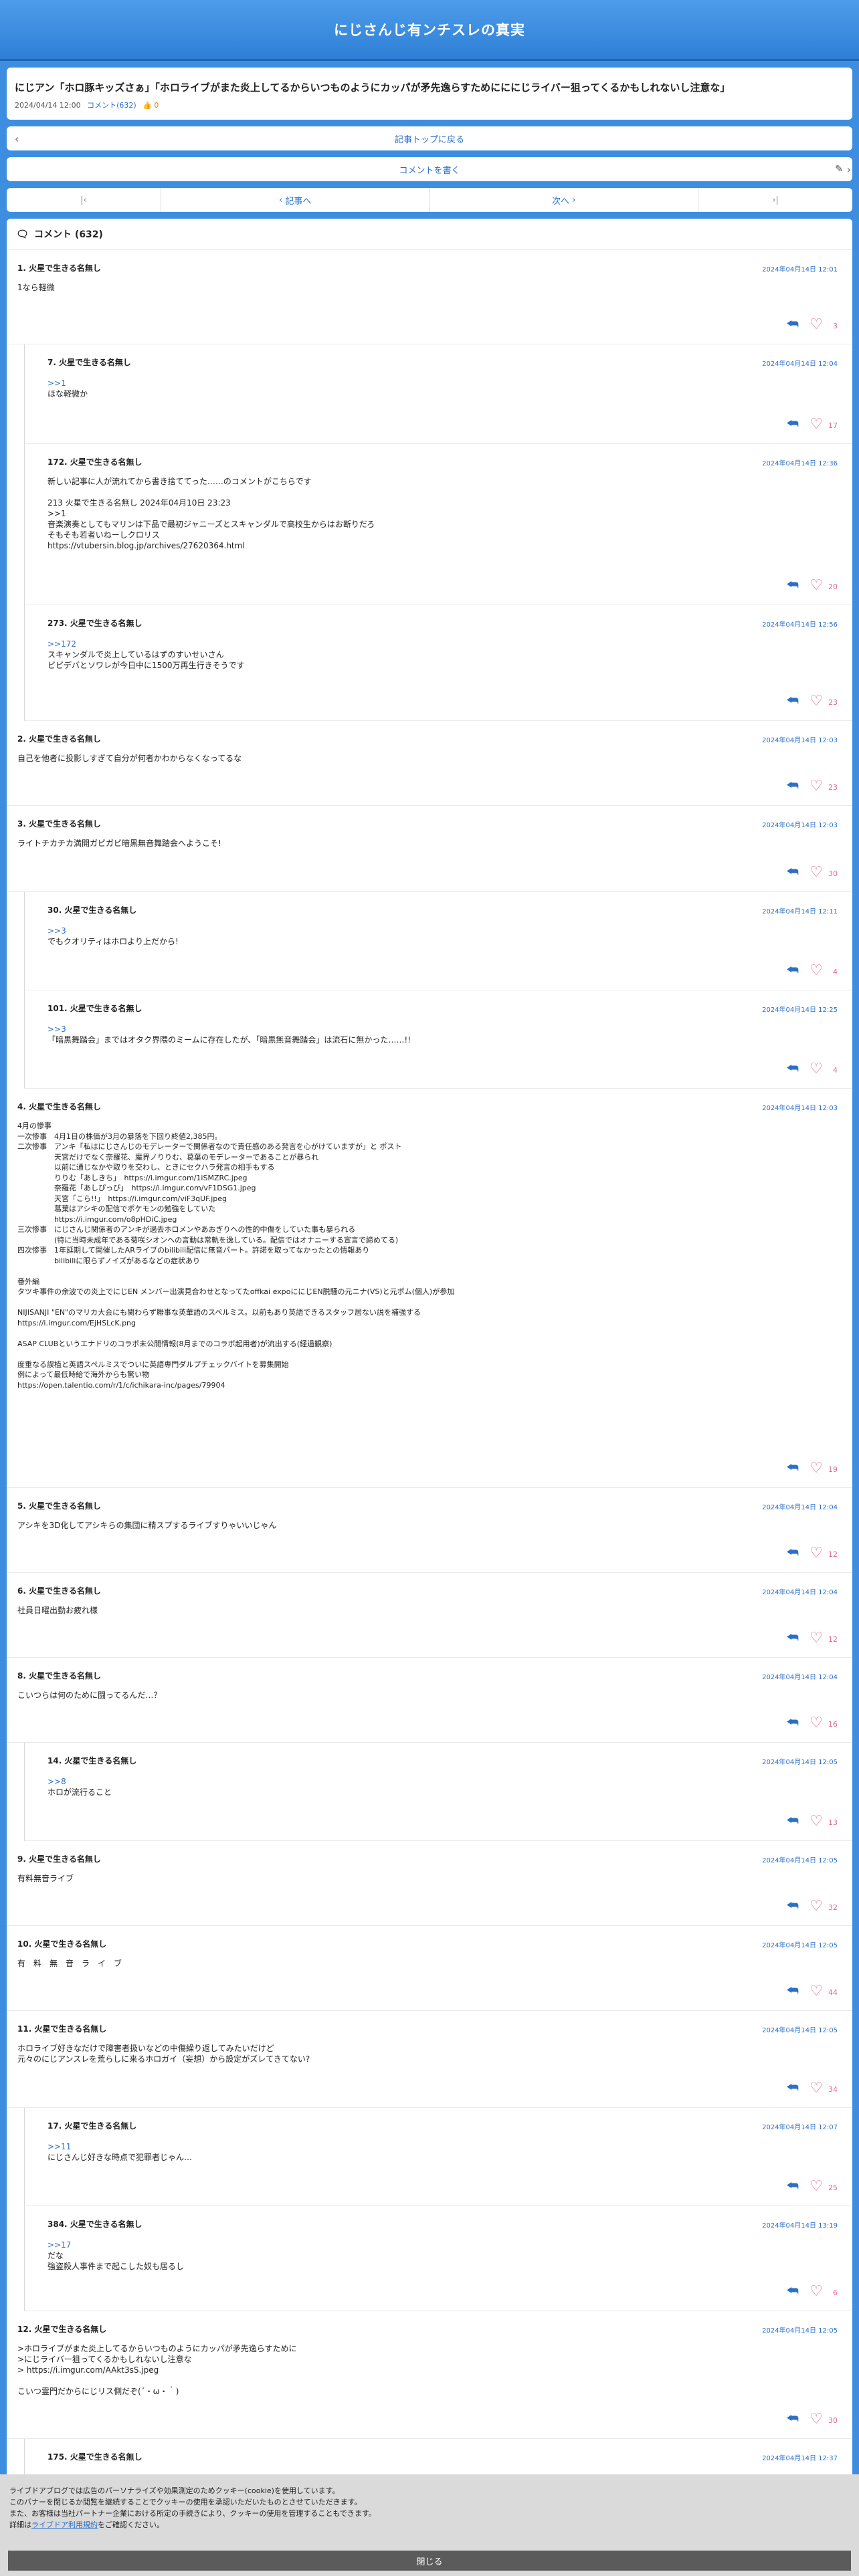  What do you see at coordinates (64, 2524) in the screenshot?
I see `terms-link: ライブドア利用規約` at bounding box center [64, 2524].